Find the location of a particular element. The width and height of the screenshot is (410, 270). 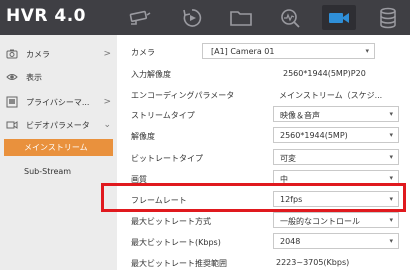

nav-storage-button is located at coordinates (388, 17).